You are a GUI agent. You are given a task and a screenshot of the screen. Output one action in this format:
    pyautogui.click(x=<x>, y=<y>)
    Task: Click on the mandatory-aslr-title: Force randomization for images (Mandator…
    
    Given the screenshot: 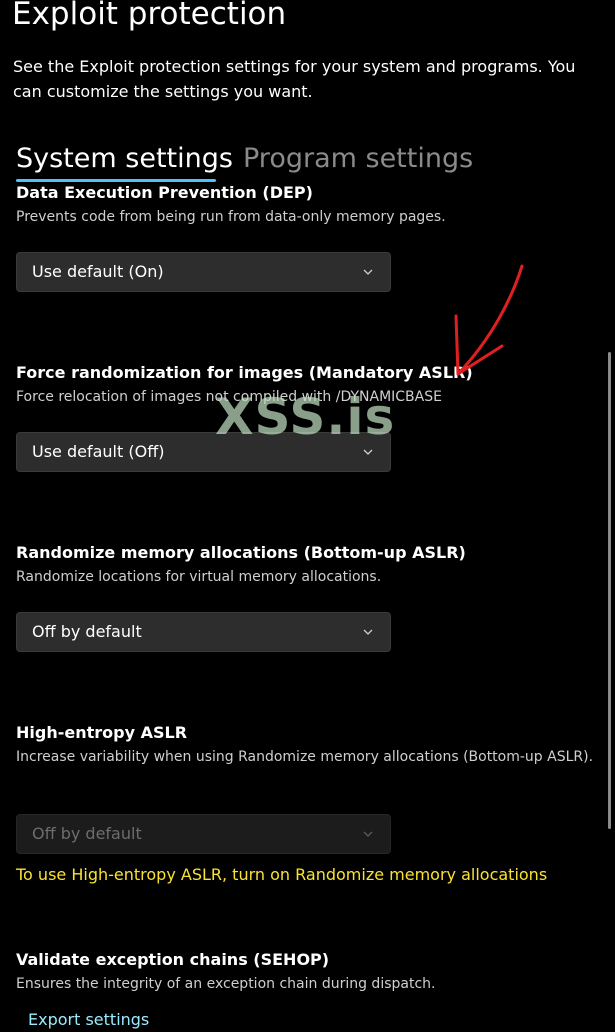 What is the action you would take?
    pyautogui.click(x=244, y=372)
    